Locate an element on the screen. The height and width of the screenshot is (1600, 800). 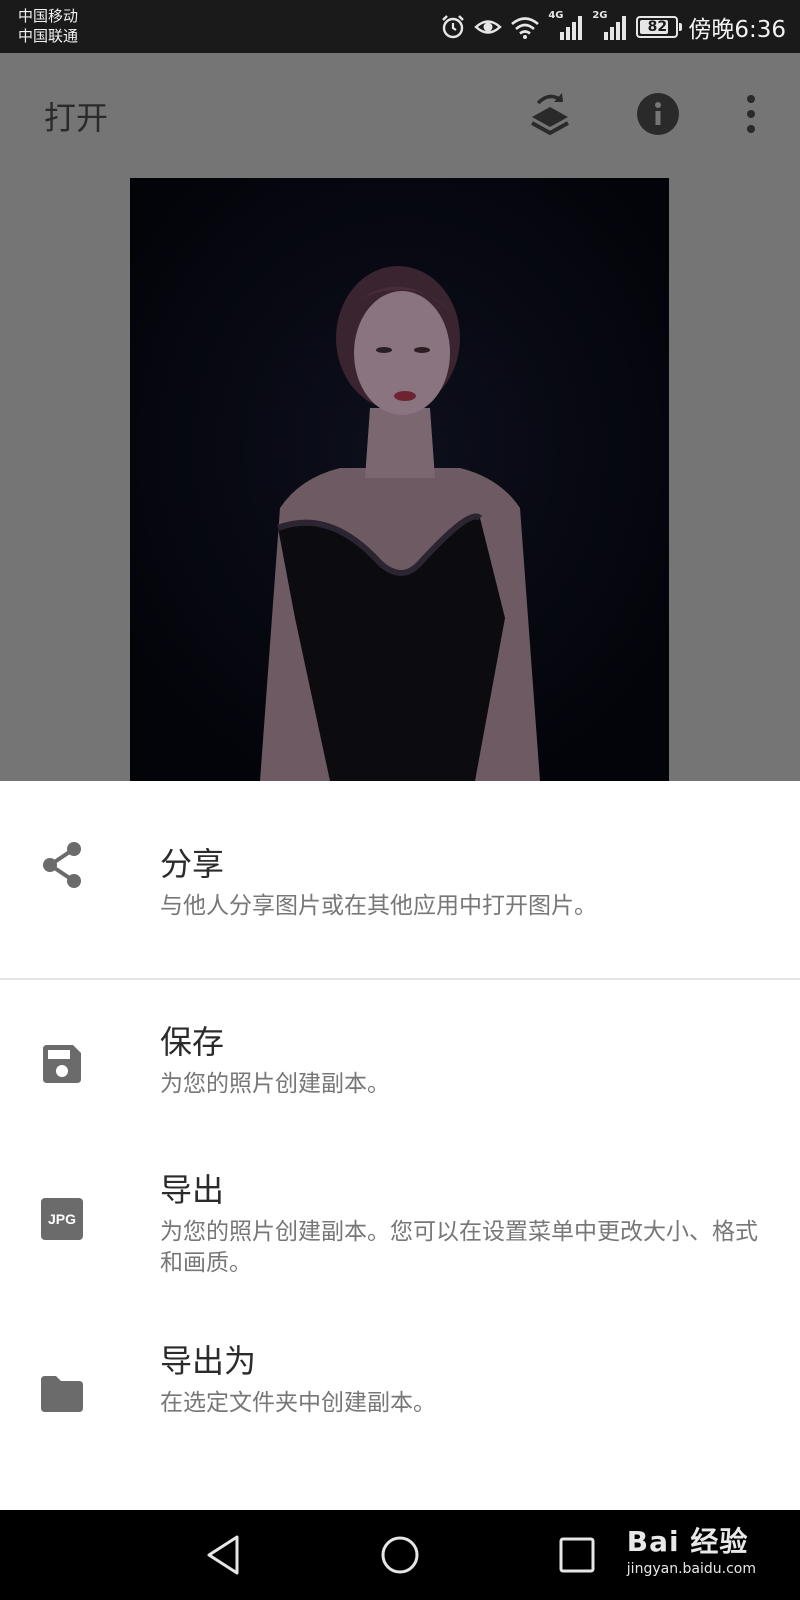
carrier-2: 中国联通 is located at coordinates (48, 36).